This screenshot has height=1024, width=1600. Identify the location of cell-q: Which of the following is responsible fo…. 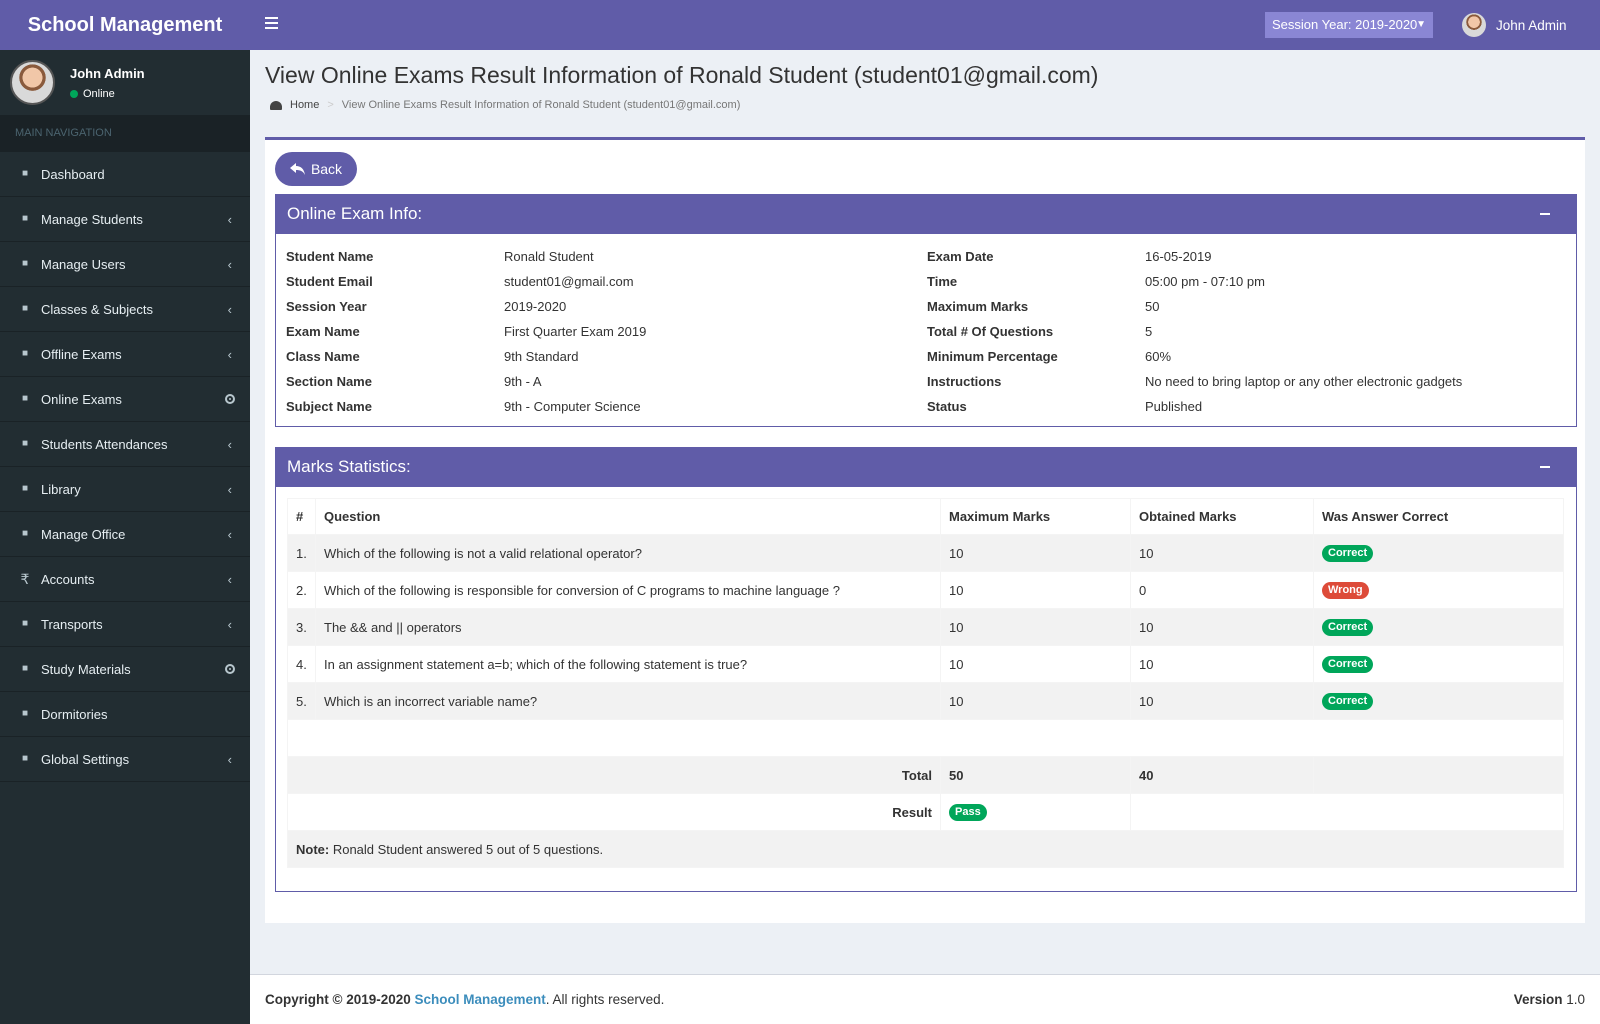
(628, 590).